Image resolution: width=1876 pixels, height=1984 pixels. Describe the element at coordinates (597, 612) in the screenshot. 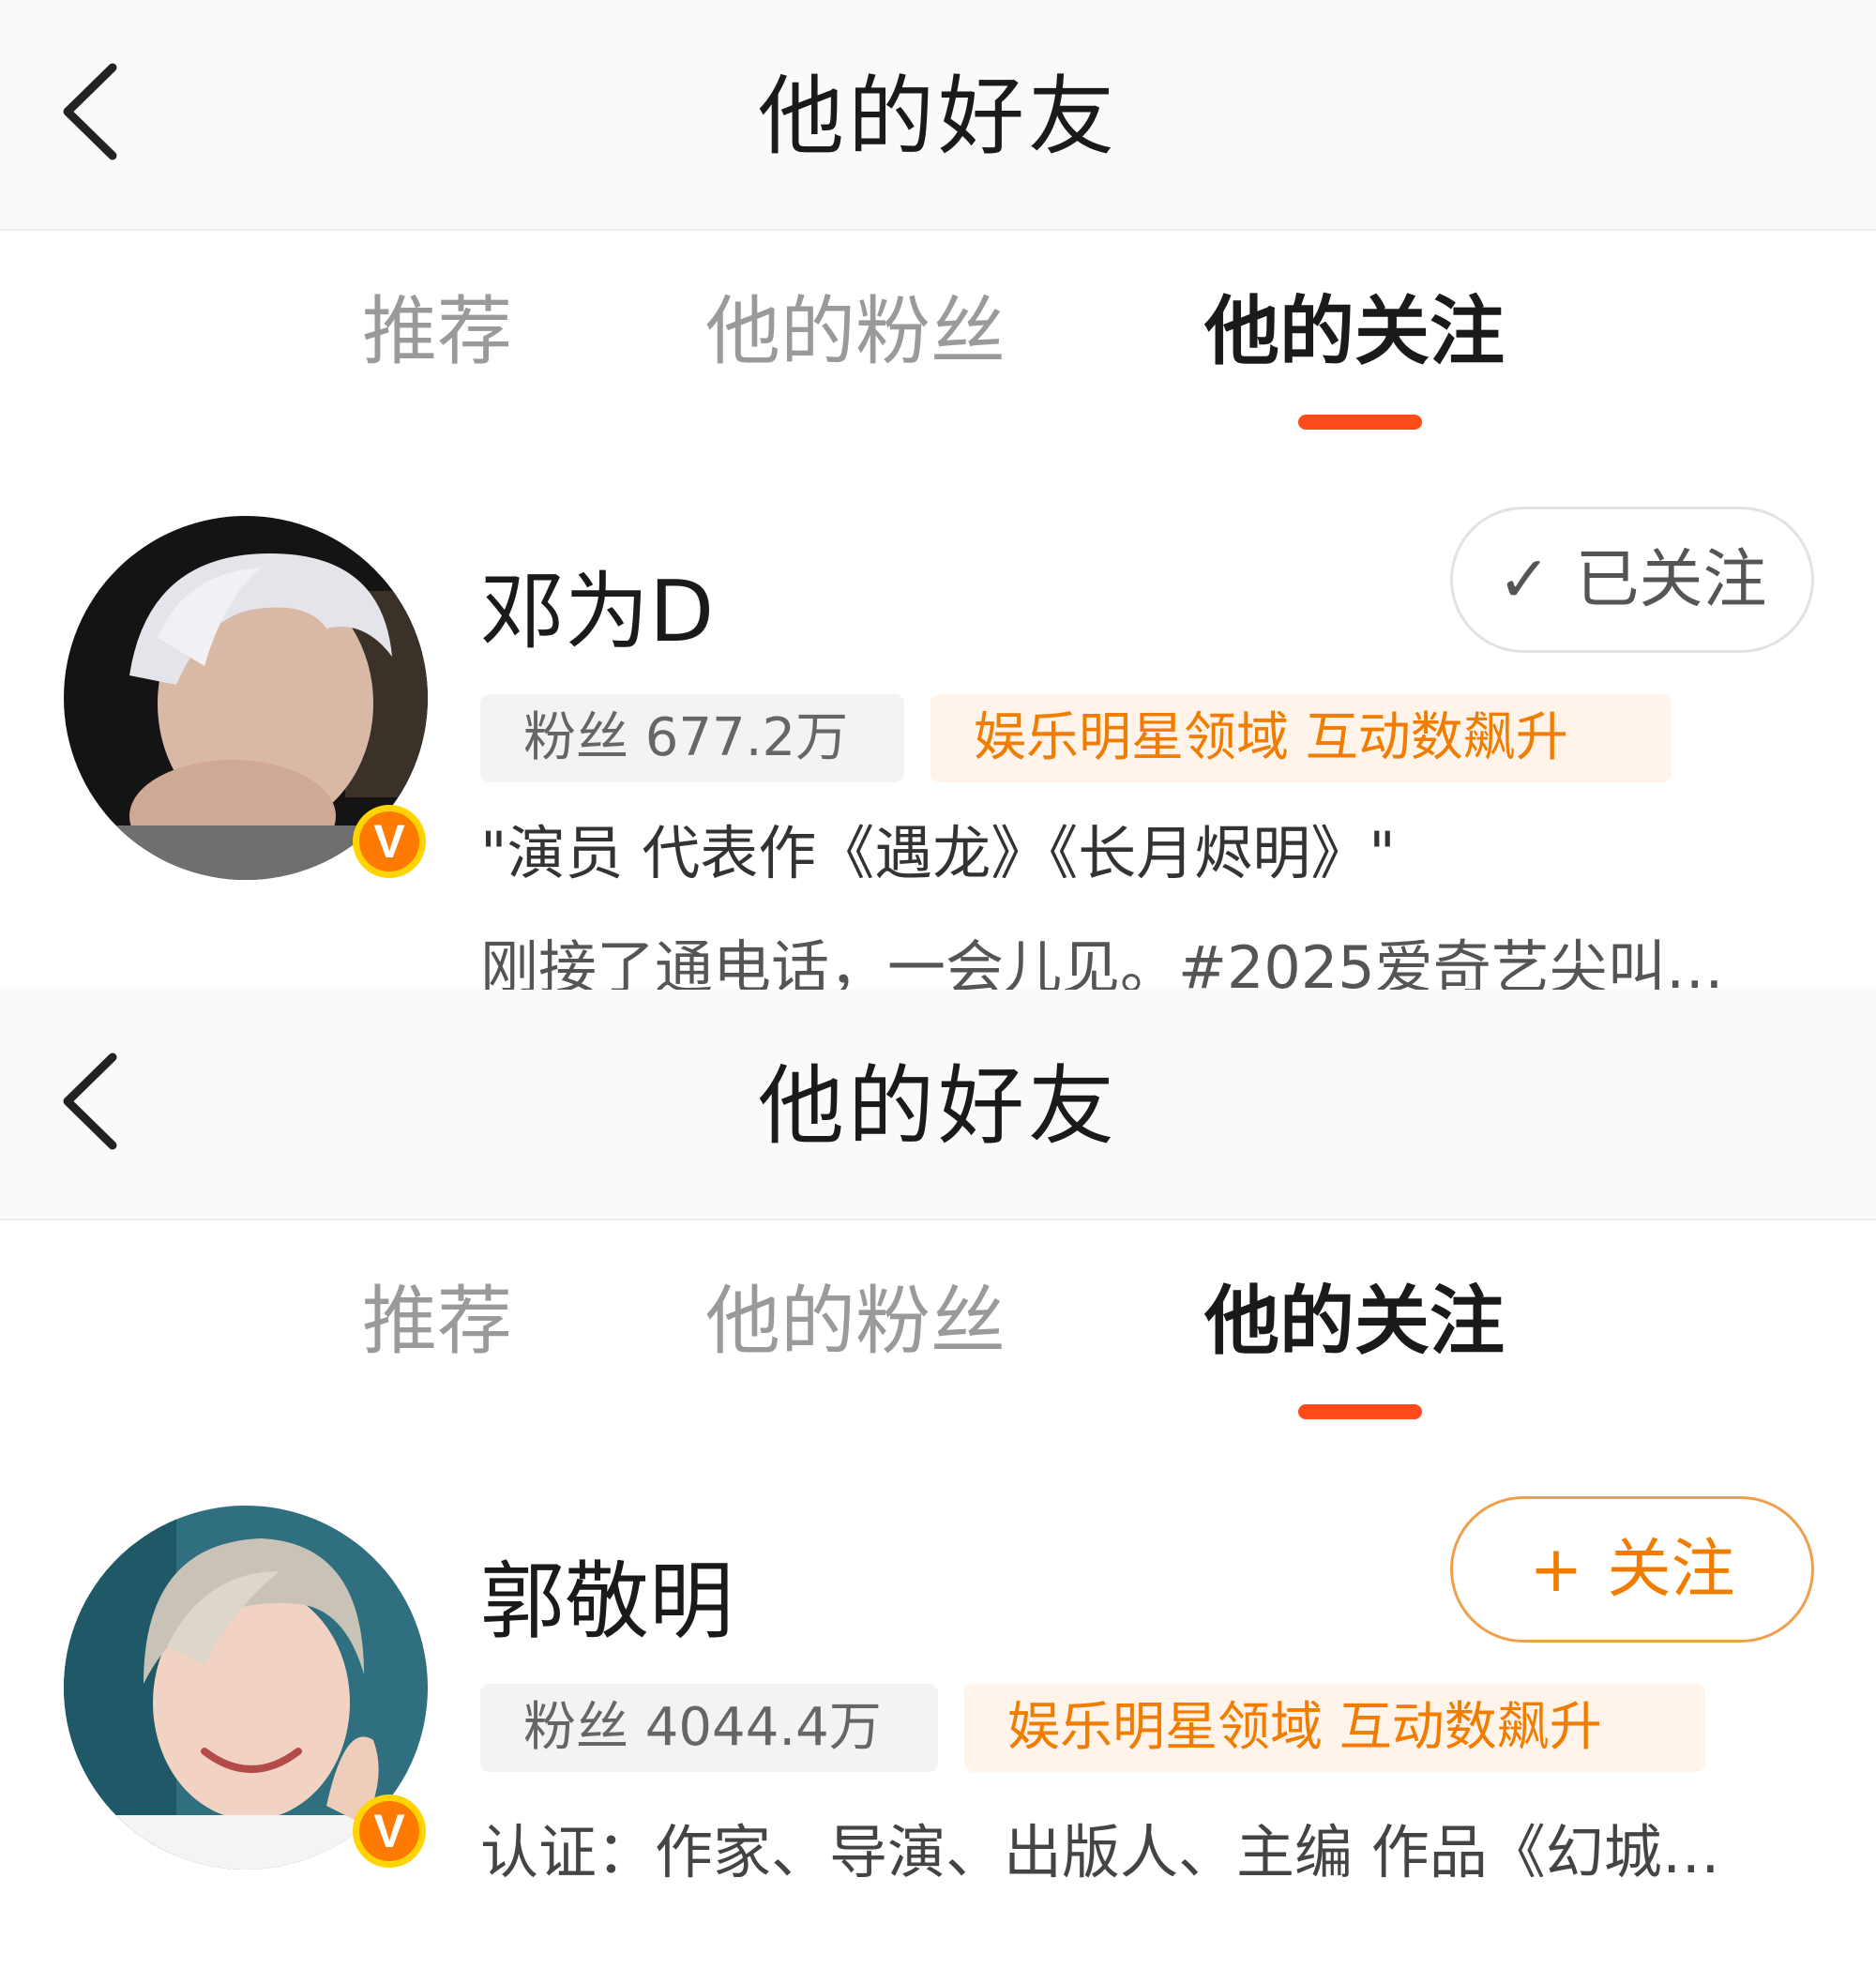

I see `user-name: 邓为D` at that location.